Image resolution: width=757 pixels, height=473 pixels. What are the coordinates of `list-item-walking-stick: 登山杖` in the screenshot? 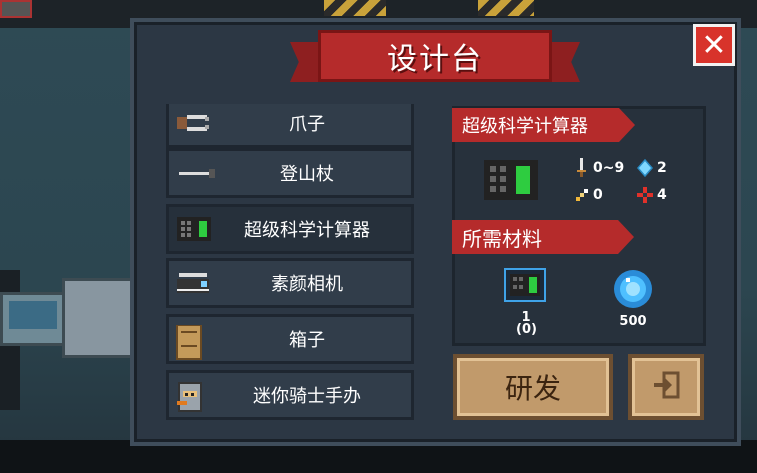 It's located at (290, 173).